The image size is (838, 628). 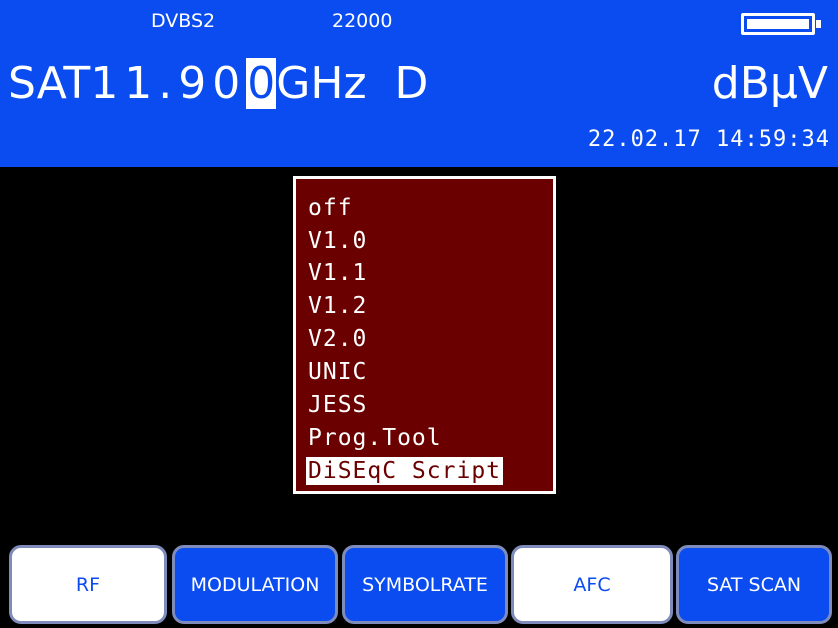 What do you see at coordinates (769, 83) in the screenshot?
I see `level-unit: dBµV` at bounding box center [769, 83].